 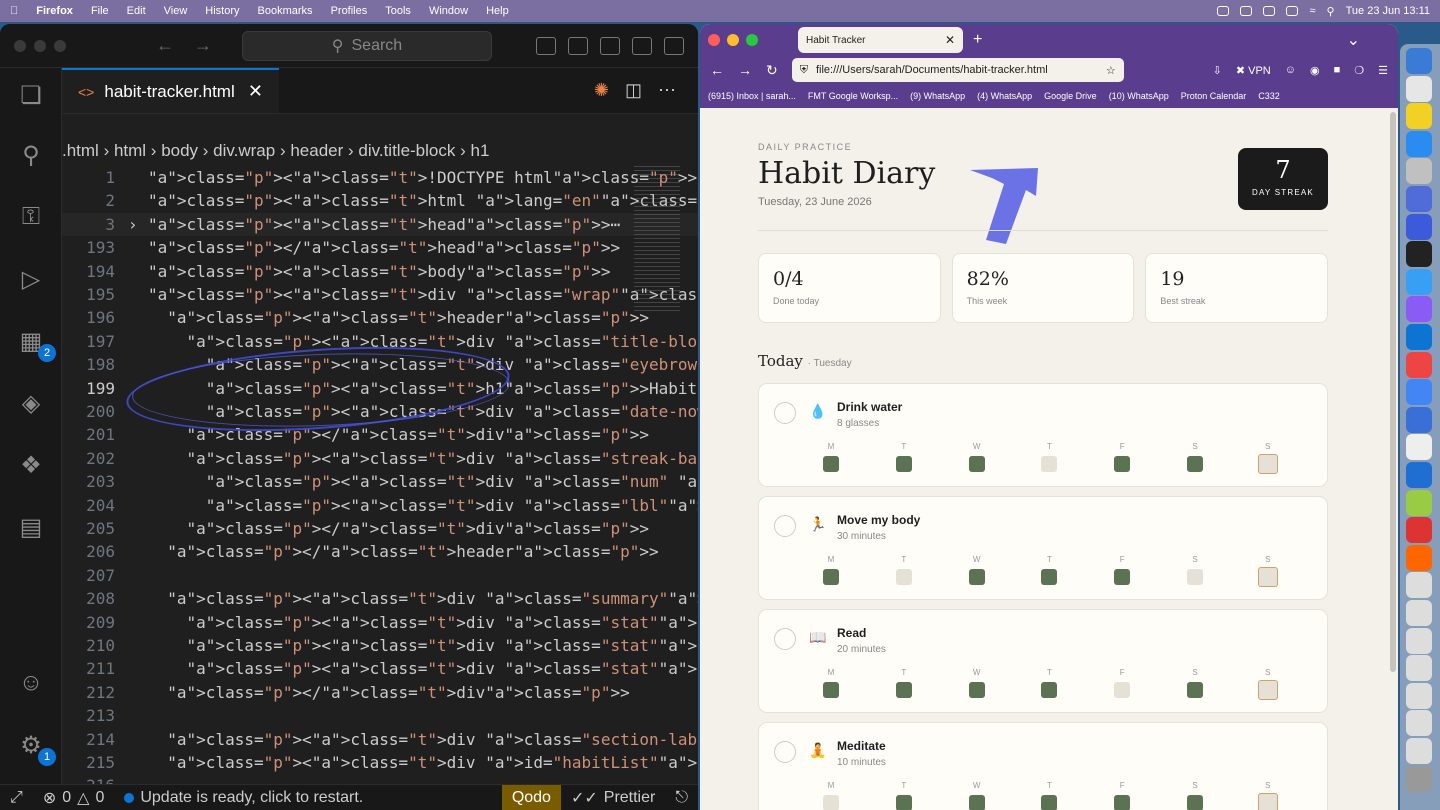 What do you see at coordinates (165, 45) in the screenshot?
I see `back-arrow-icon: ←` at bounding box center [165, 45].